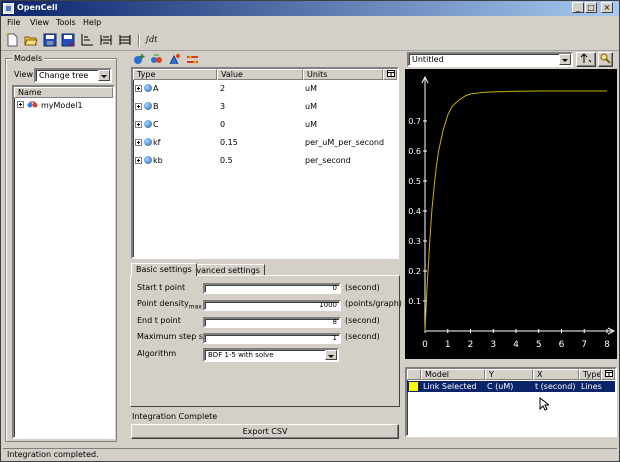 The width and height of the screenshot is (620, 462). I want to click on add-reaction-icon, so click(156, 59).